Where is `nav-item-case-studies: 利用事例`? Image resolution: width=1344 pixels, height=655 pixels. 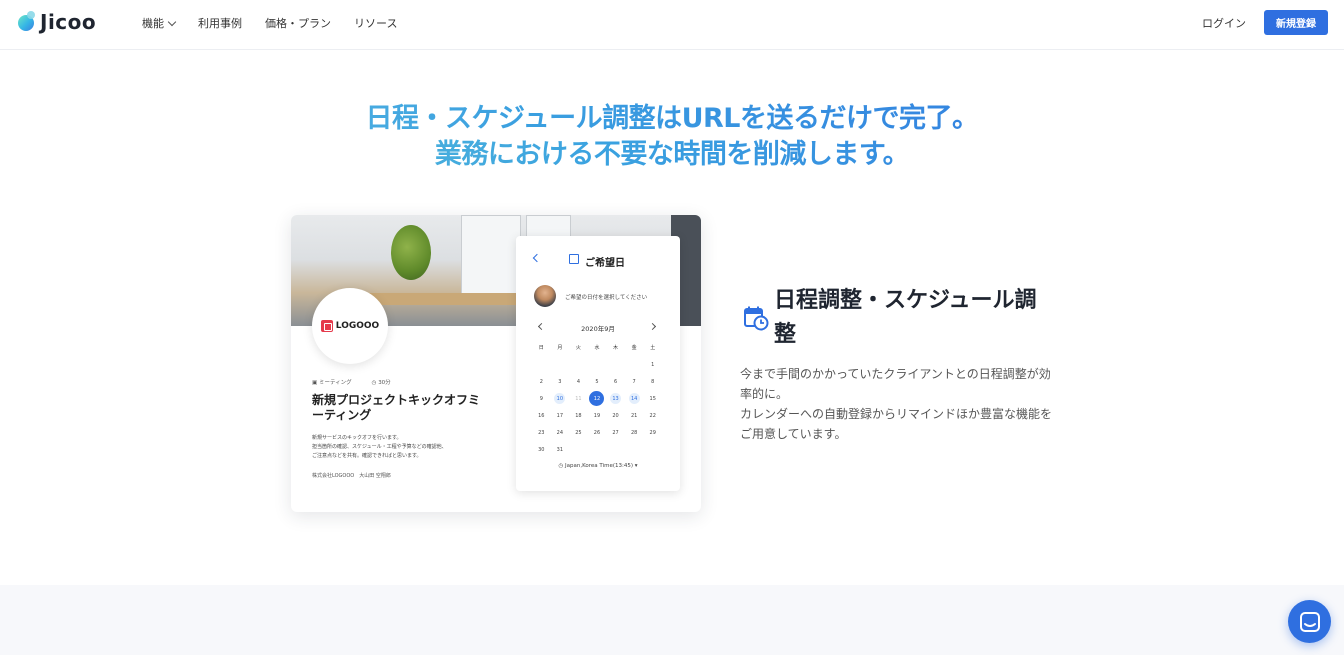
nav-item-case-studies: 利用事例 is located at coordinates (220, 23).